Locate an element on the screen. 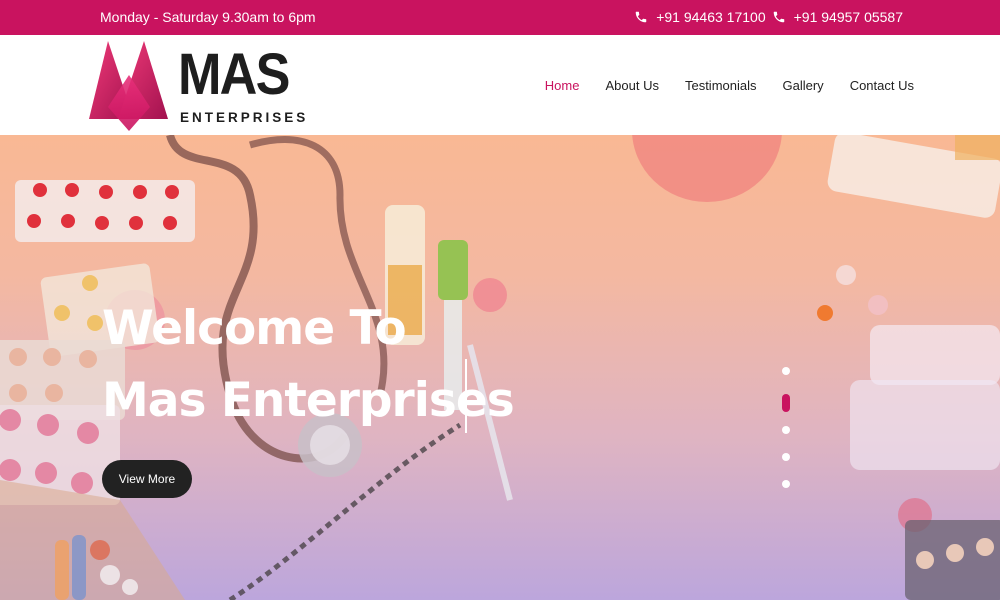  logo-subtext: ENTERPRISES is located at coordinates (244, 117).